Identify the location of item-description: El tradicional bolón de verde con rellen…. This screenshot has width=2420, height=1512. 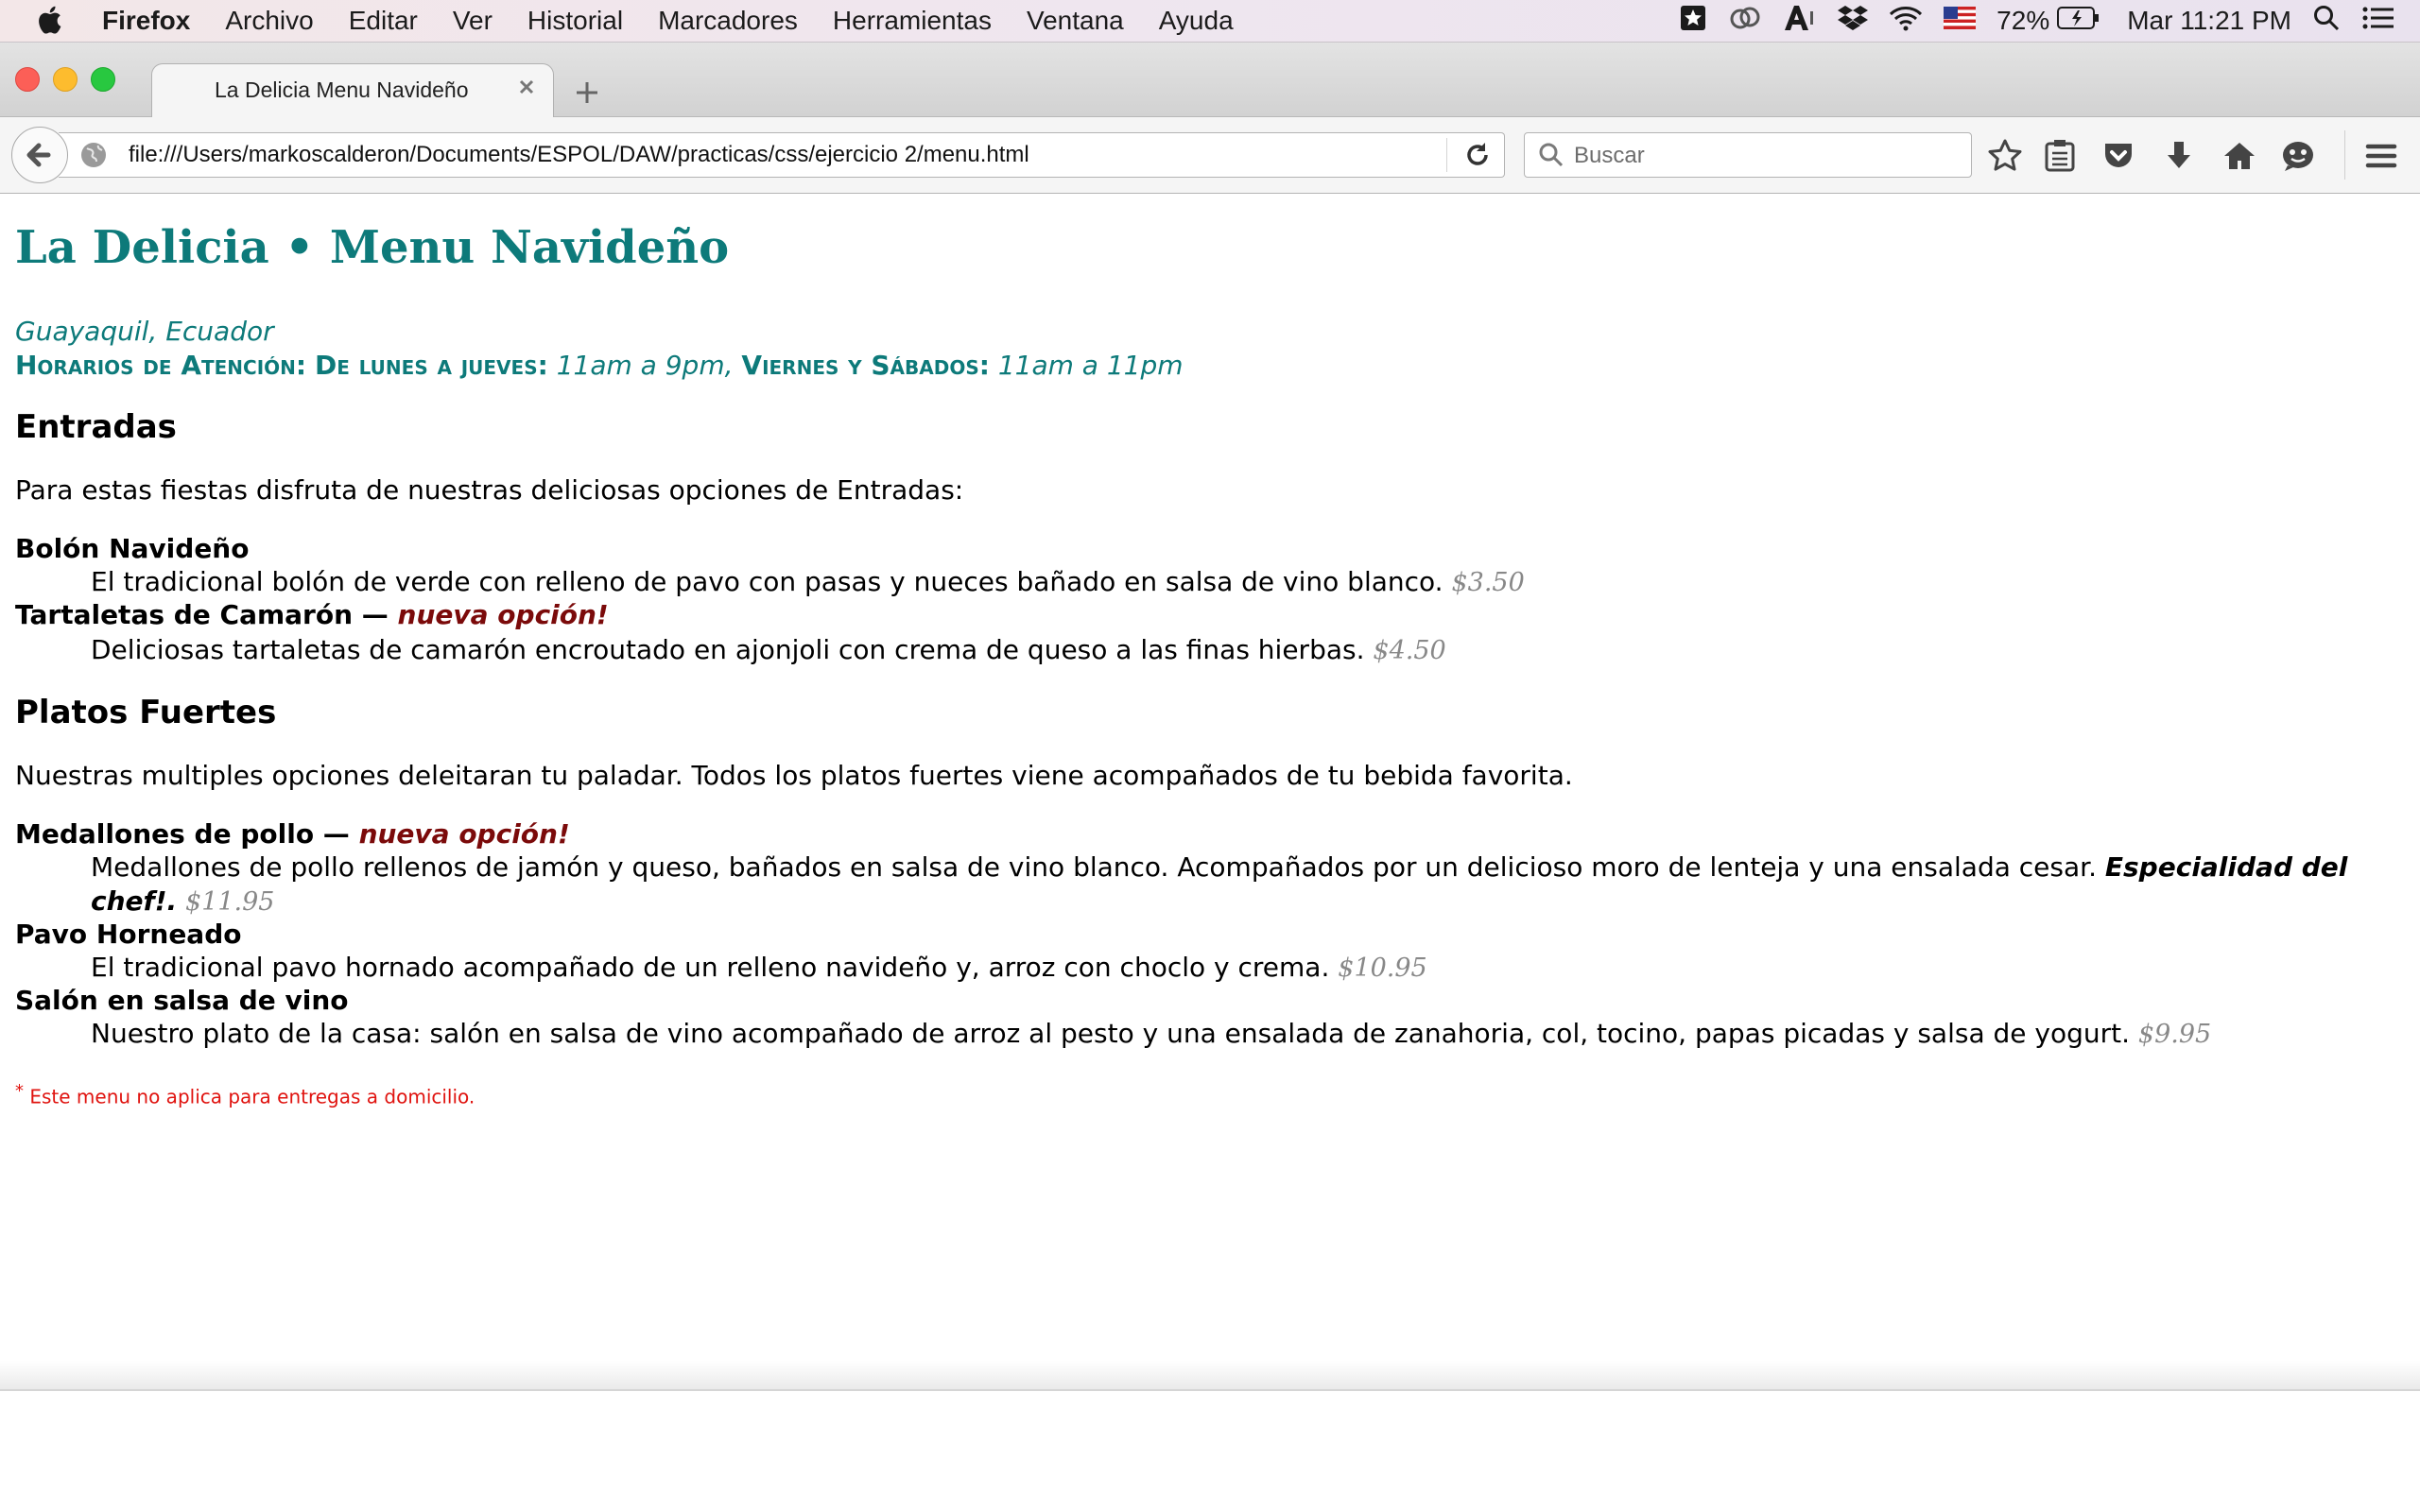
(767, 581).